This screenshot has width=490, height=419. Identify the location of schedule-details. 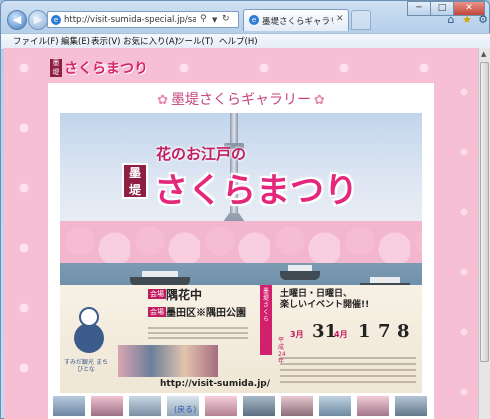
(348, 371).